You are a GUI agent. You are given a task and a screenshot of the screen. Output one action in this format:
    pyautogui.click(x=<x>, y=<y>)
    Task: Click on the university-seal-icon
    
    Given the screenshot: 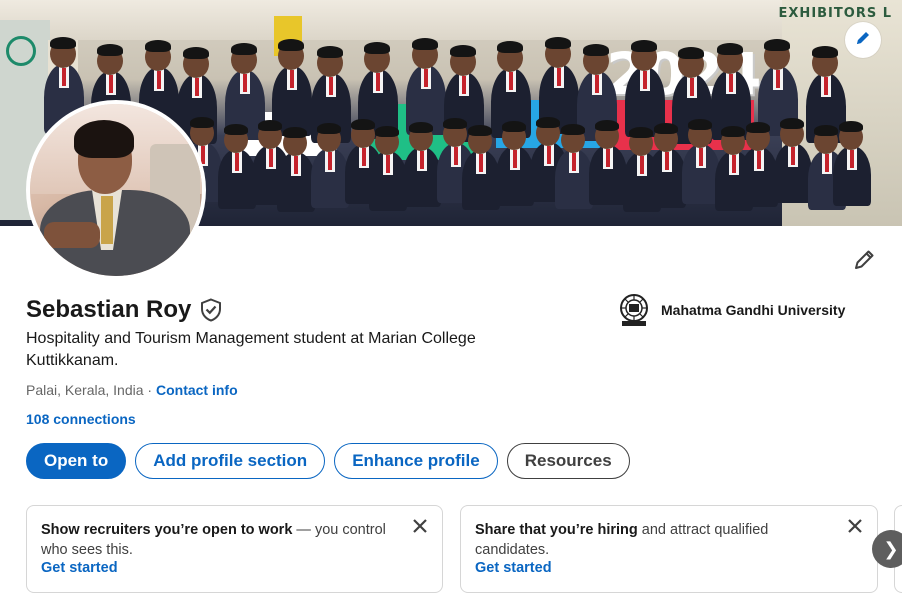 What is the action you would take?
    pyautogui.click(x=634, y=310)
    